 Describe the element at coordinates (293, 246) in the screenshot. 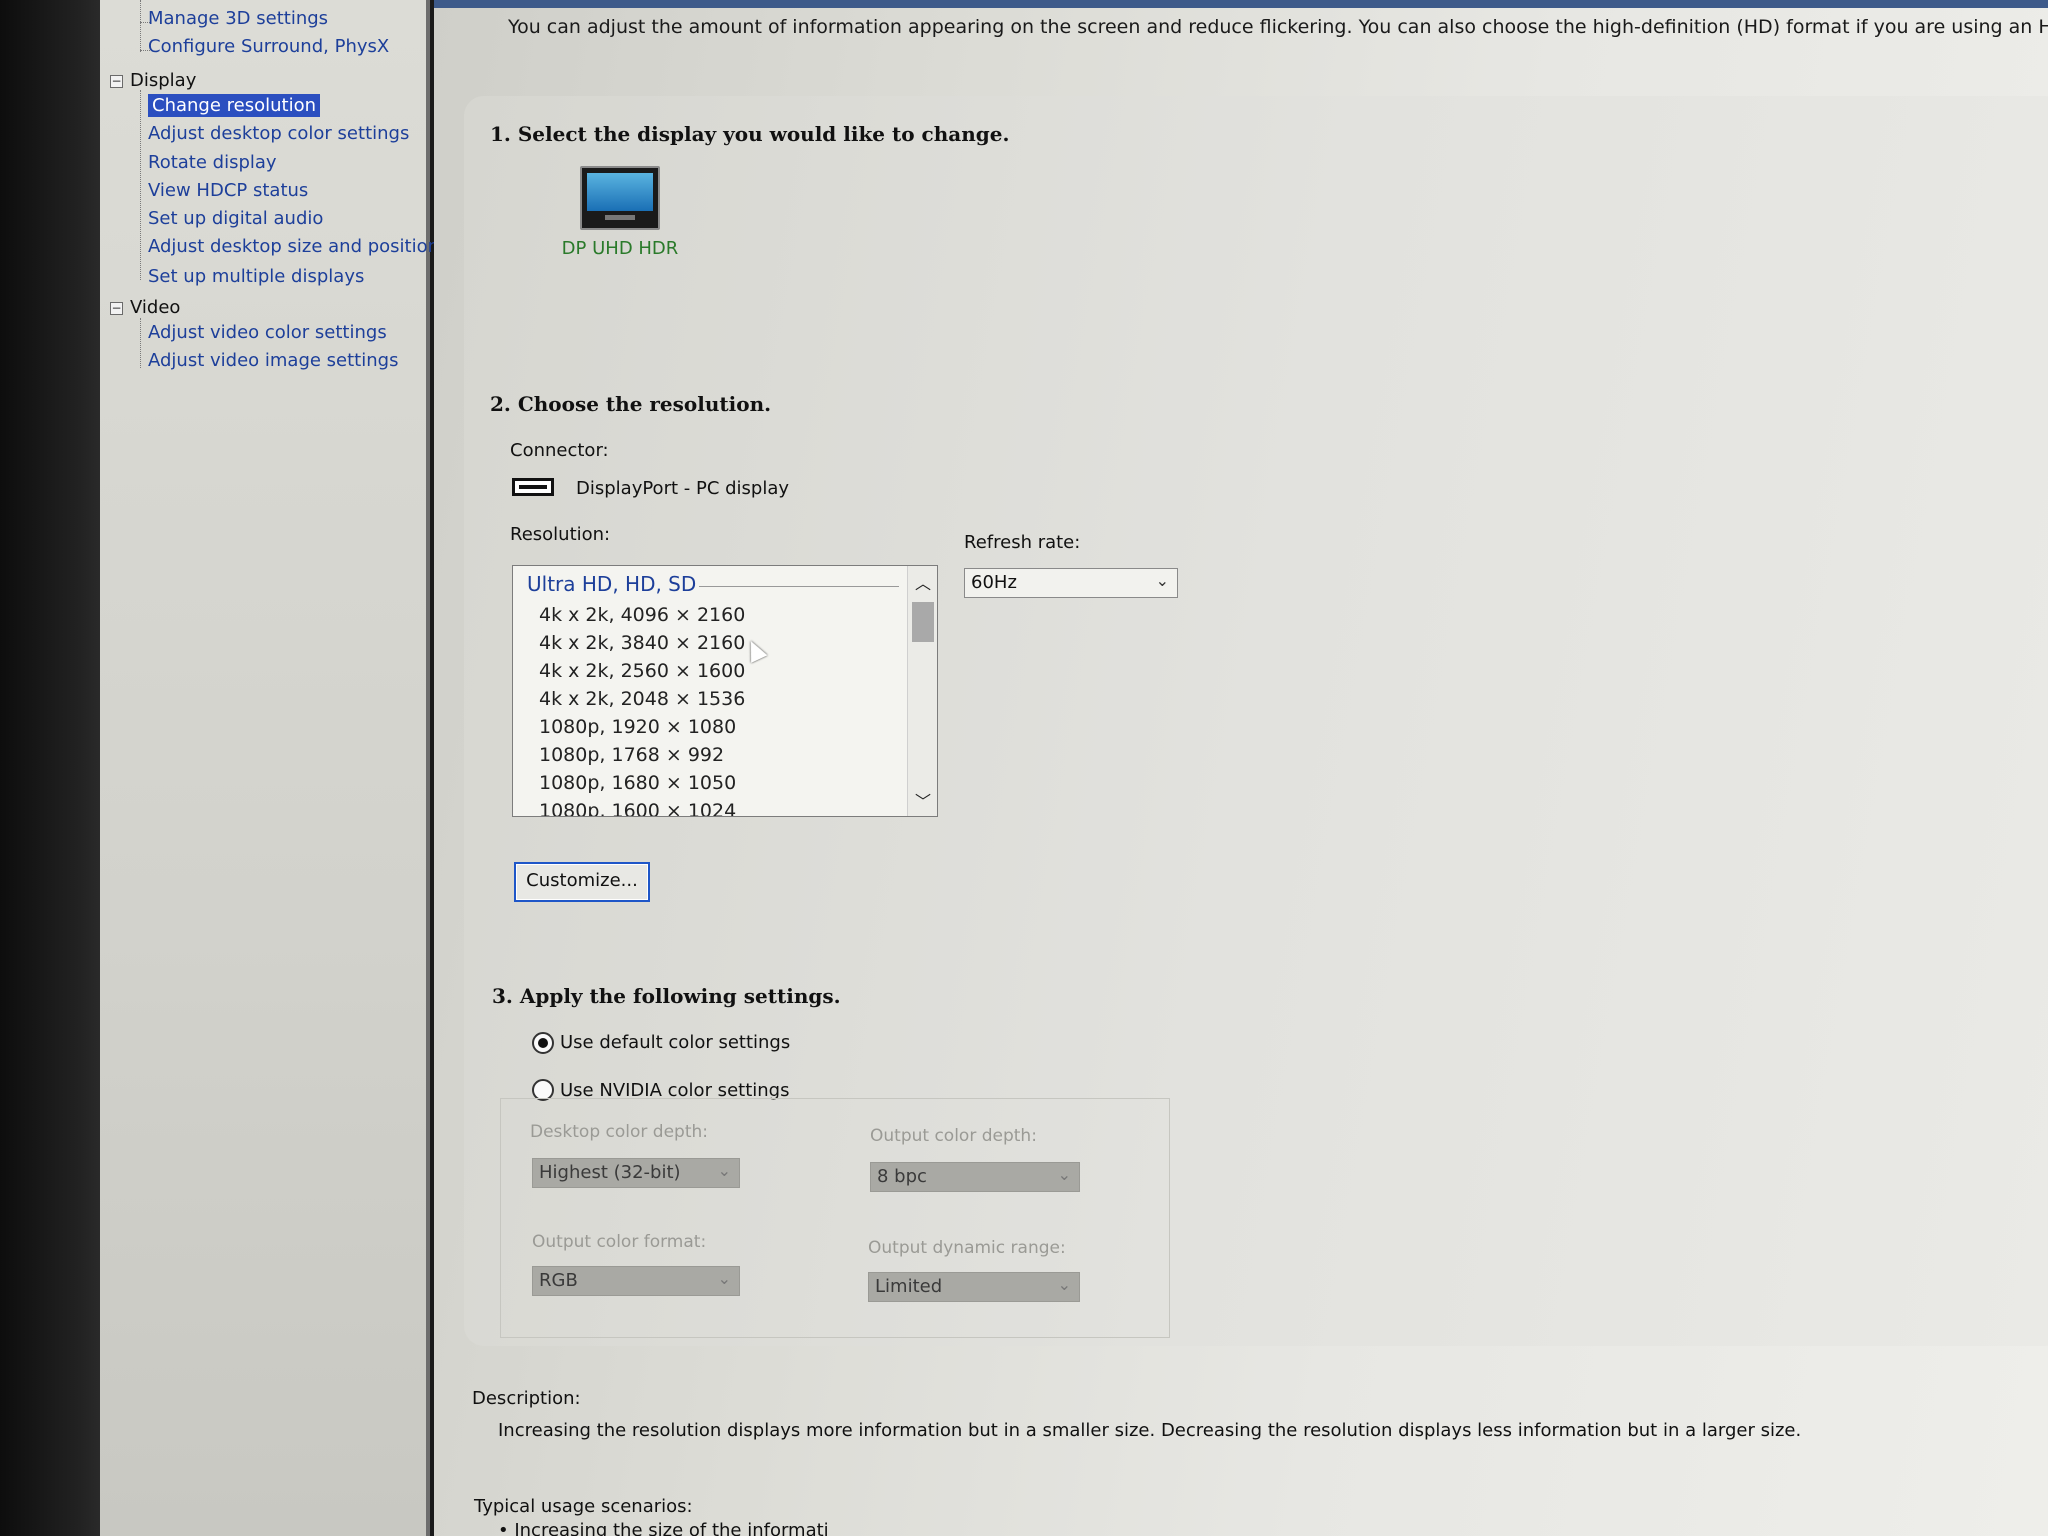

I see `sidebar-item-desktop-size-position: Adjust desktop size and position` at that location.